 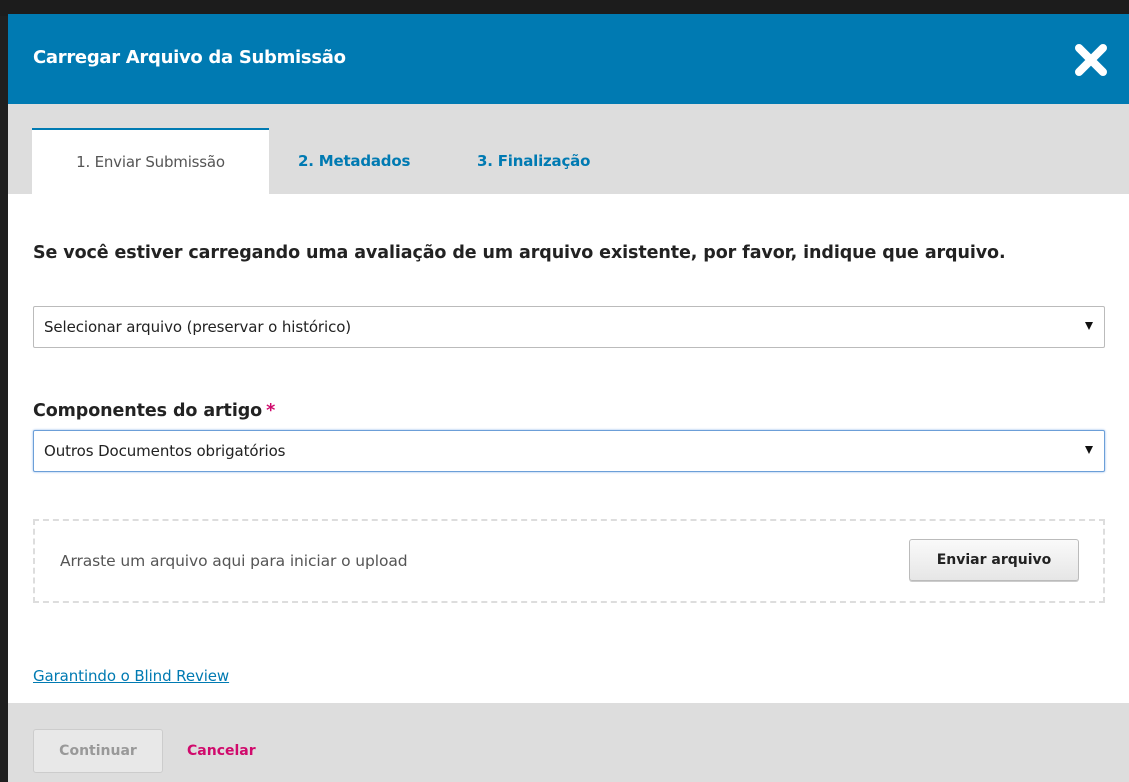 I want to click on tab-finalizacao: 3. Finalização, so click(x=533, y=161).